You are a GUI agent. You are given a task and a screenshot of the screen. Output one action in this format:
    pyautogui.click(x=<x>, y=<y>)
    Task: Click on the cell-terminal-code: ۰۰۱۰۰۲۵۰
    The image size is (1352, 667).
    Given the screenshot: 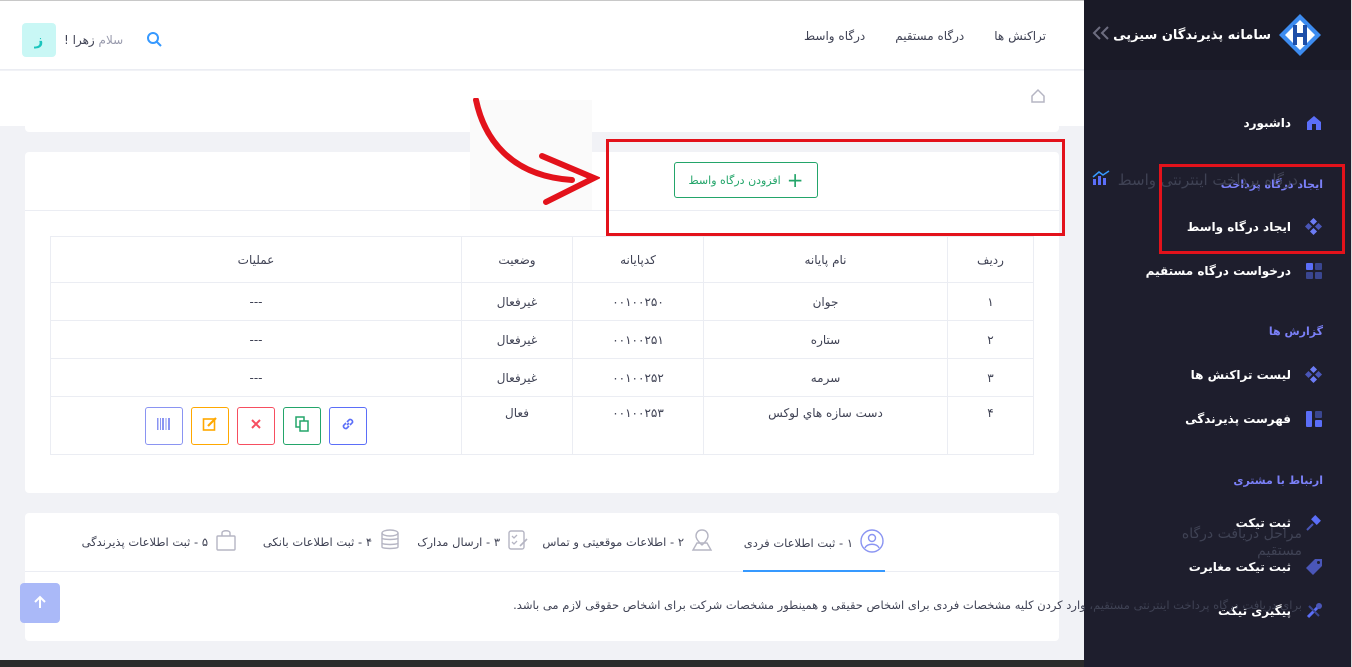 What is the action you would take?
    pyautogui.click(x=638, y=301)
    